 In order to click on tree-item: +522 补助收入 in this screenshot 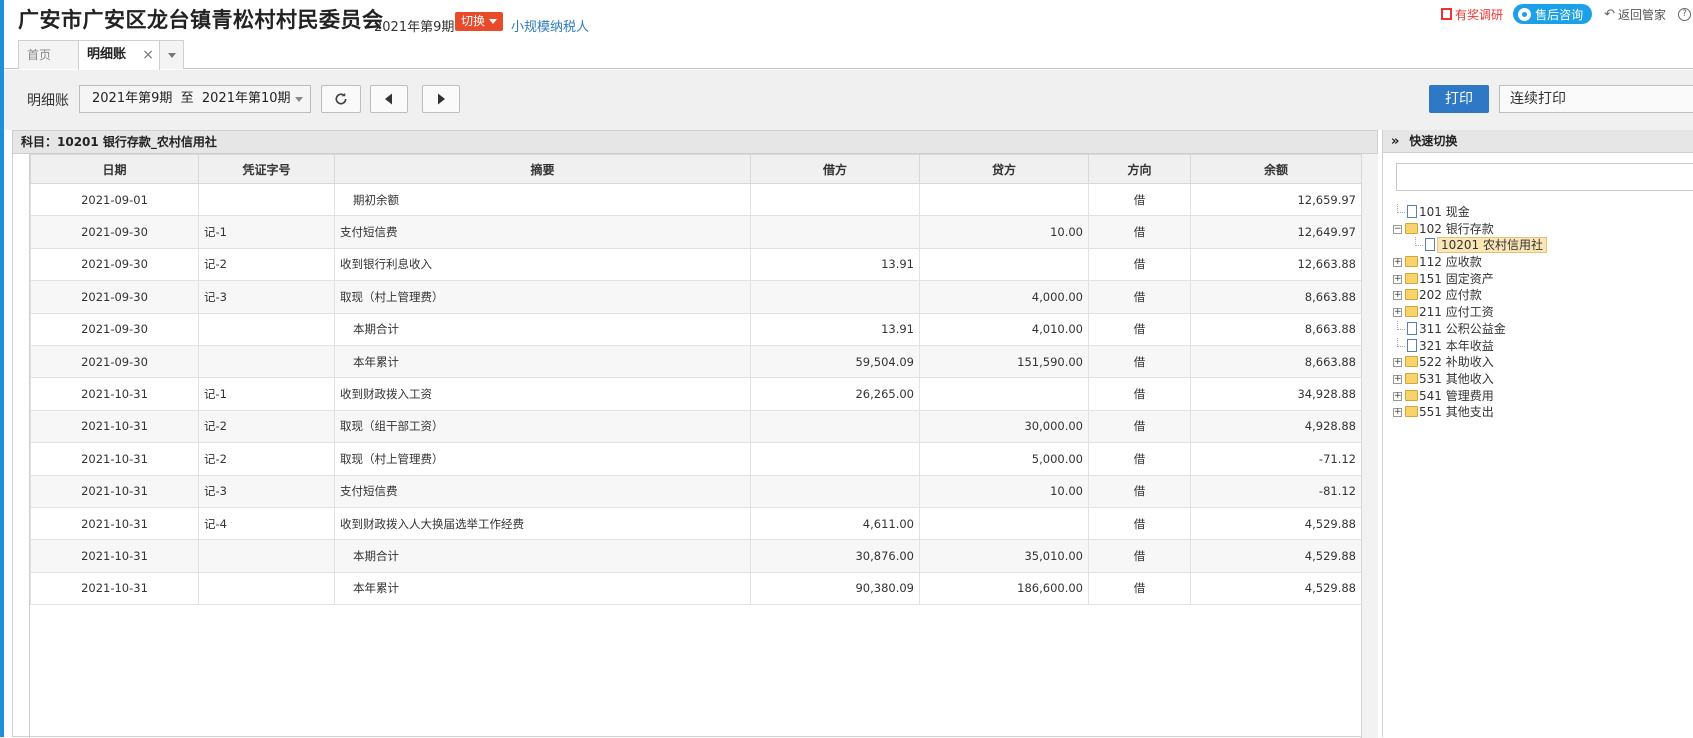, I will do `click(1469, 362)`.